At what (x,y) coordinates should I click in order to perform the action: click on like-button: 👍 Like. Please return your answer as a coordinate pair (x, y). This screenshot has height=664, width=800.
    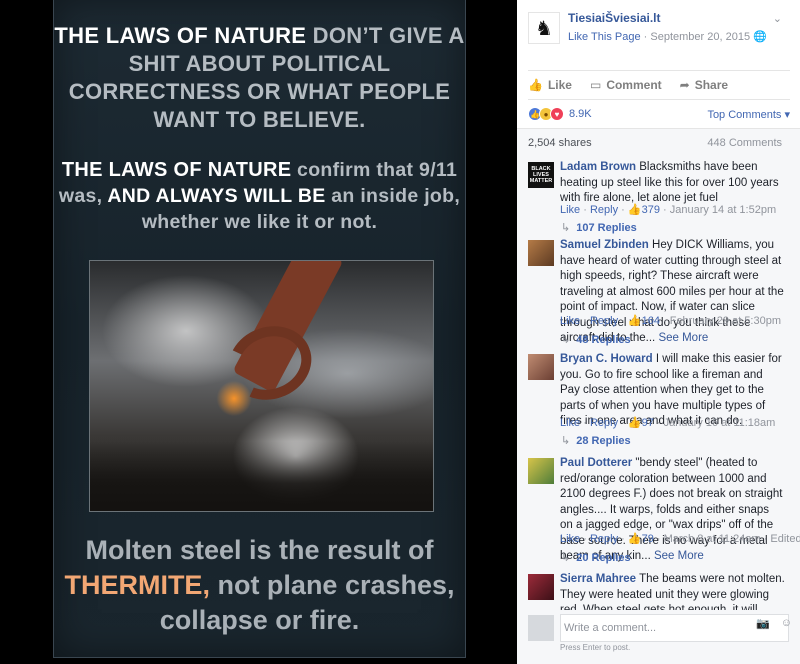
    Looking at the image, I should click on (550, 85).